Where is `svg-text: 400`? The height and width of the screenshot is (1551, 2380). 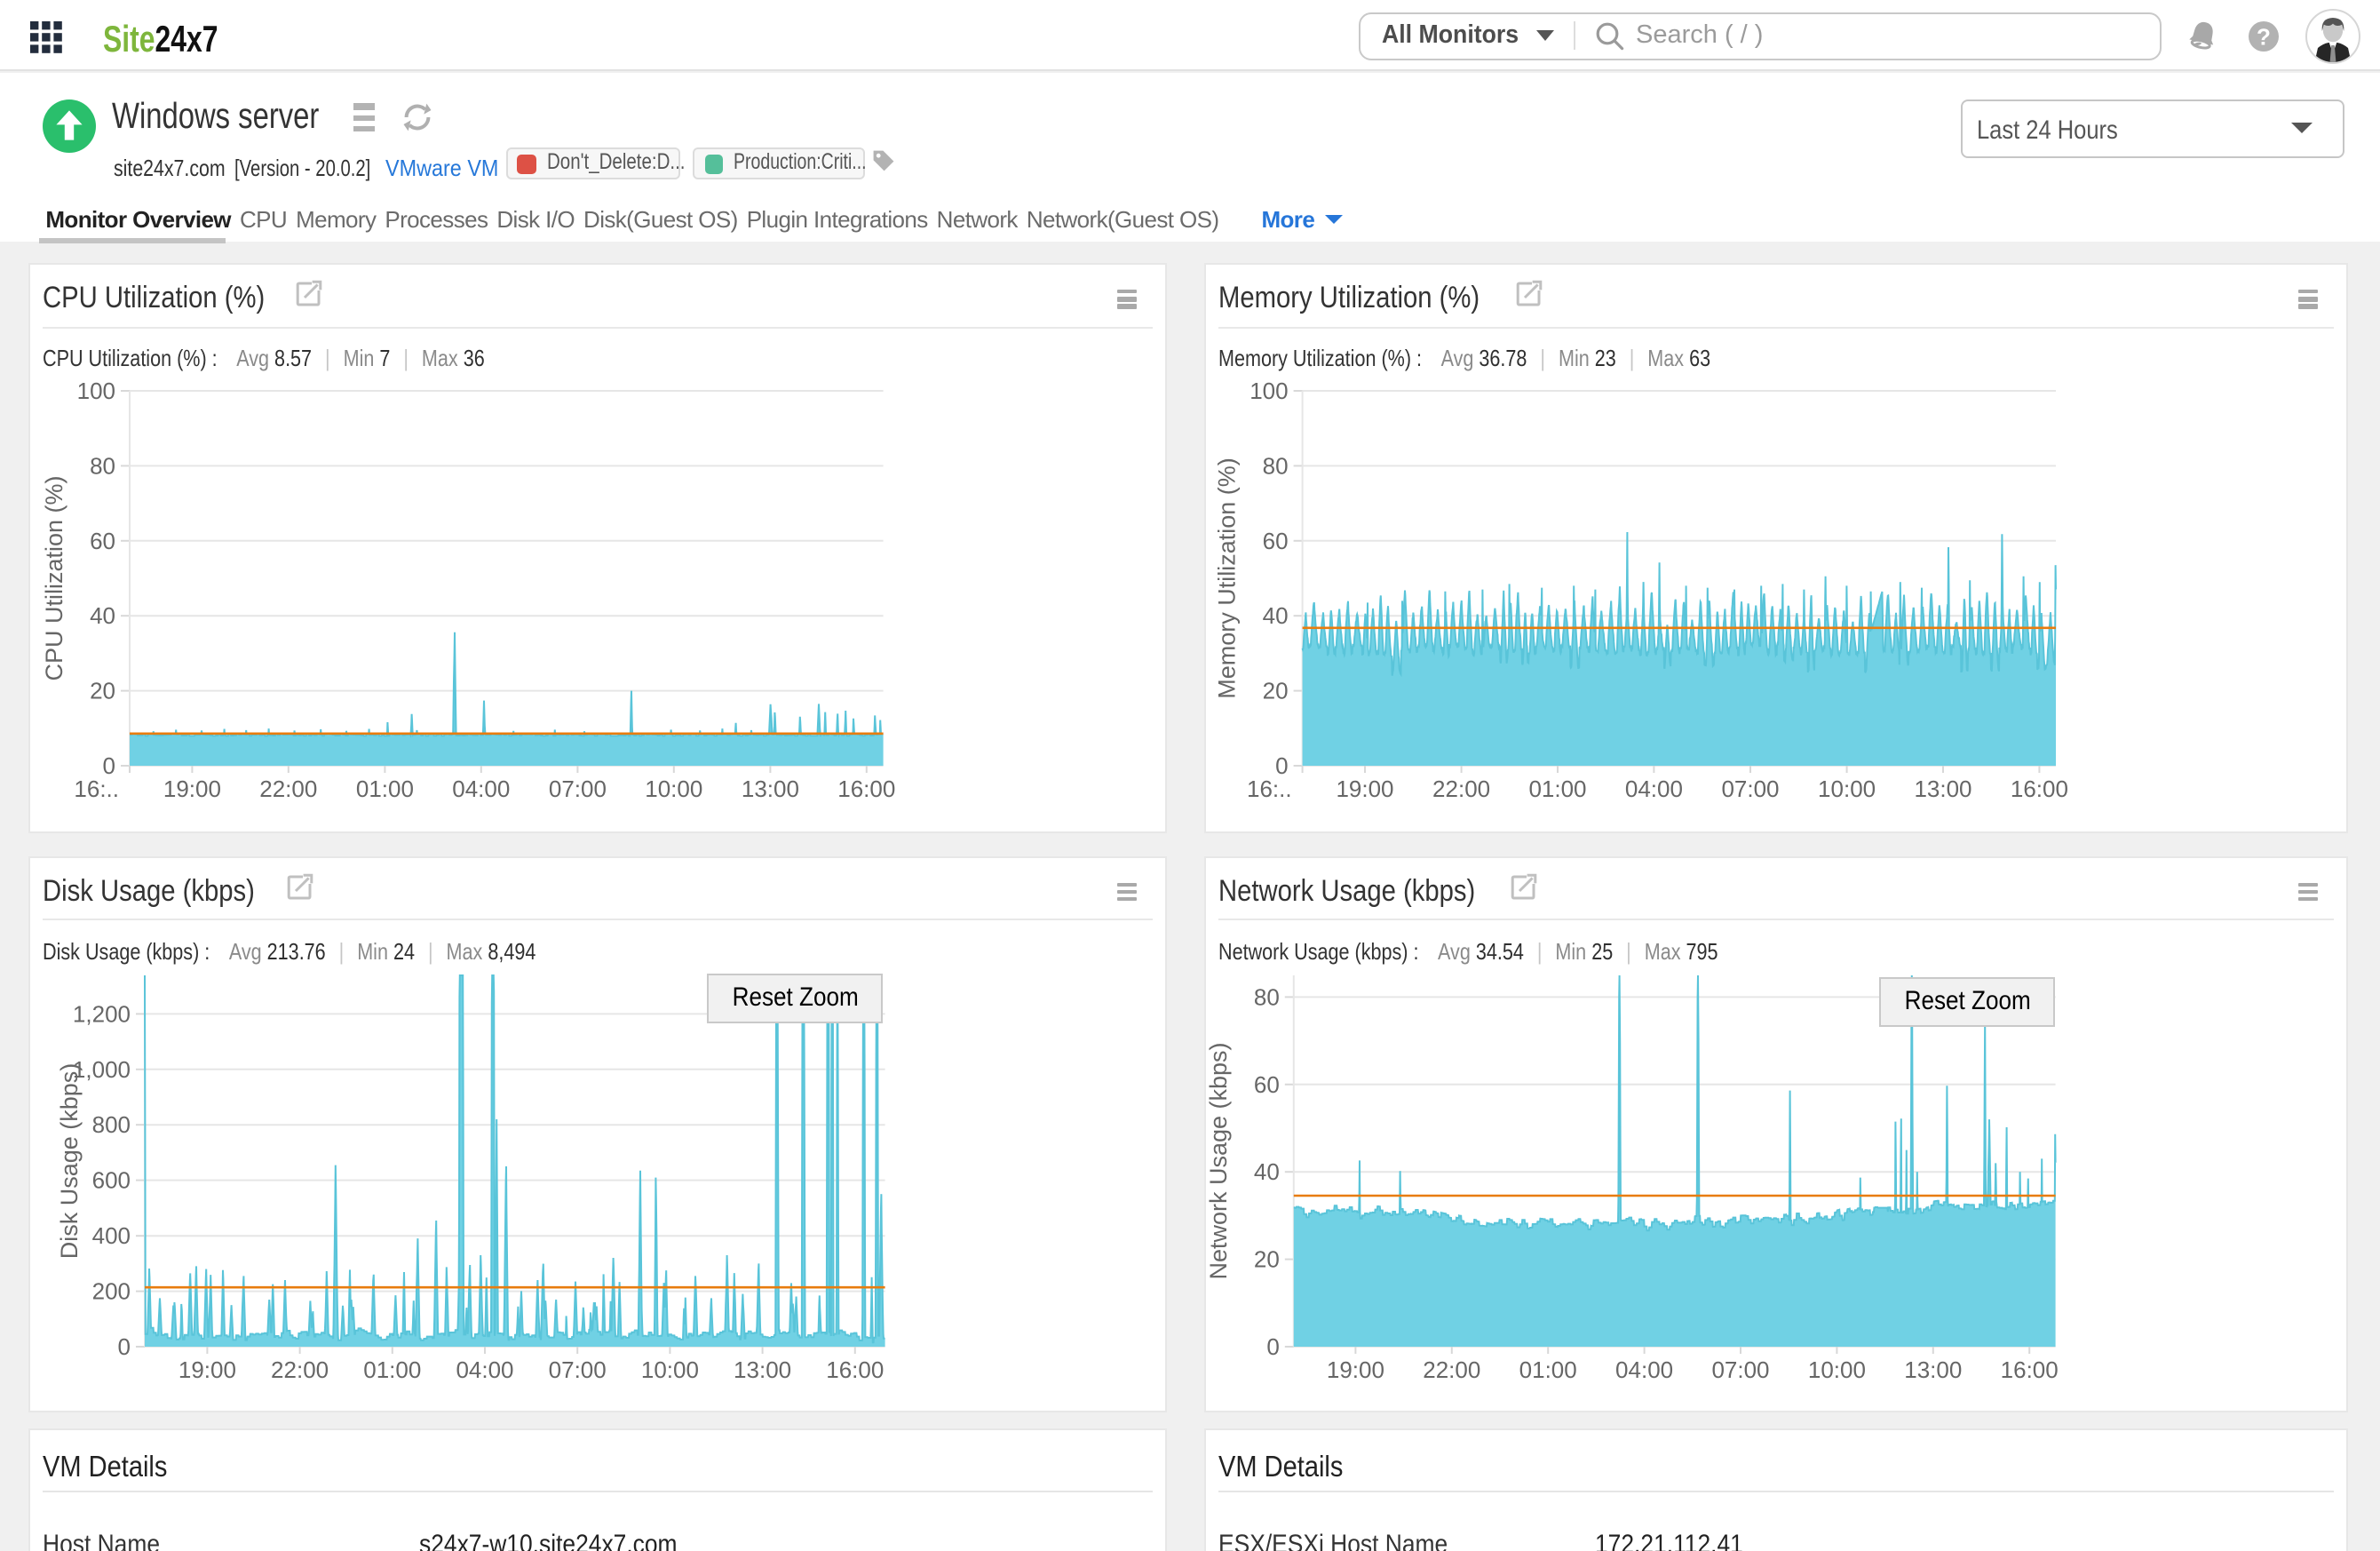 svg-text: 400 is located at coordinates (111, 1234).